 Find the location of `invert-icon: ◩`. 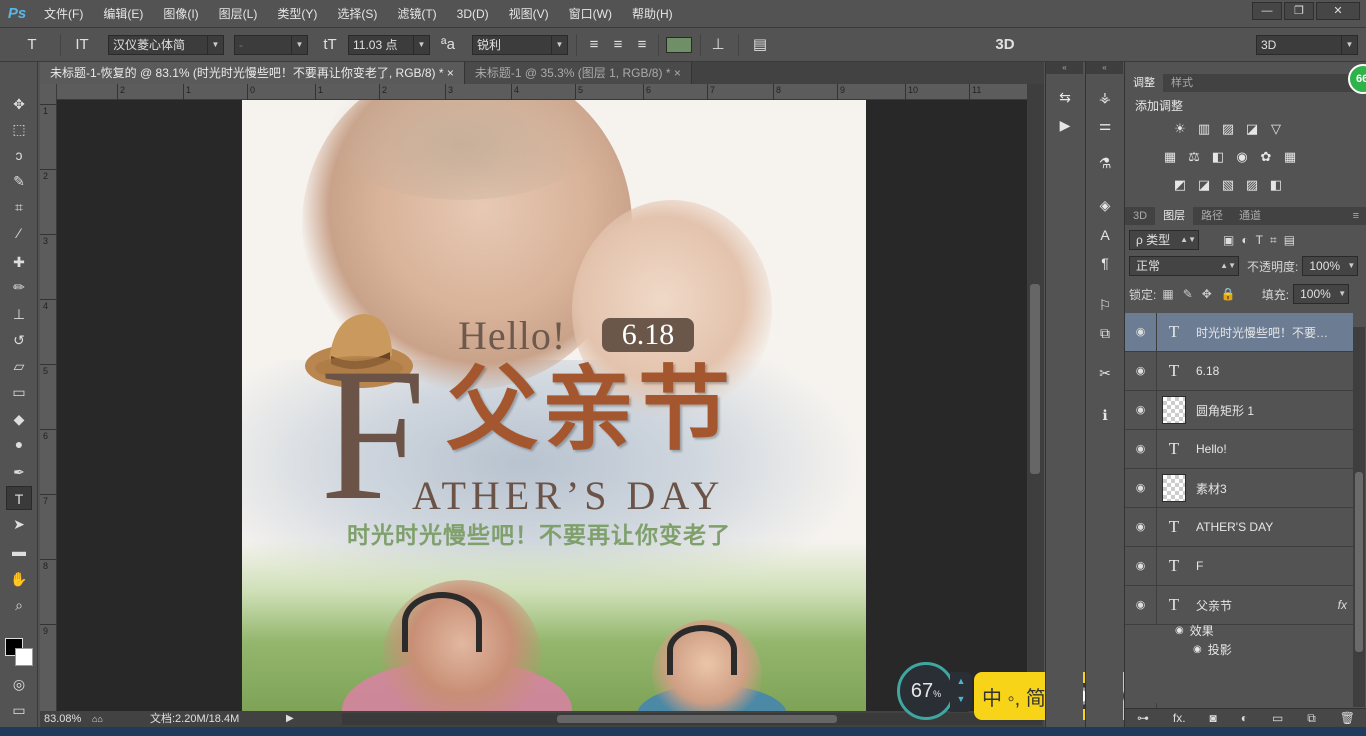

invert-icon: ◩ is located at coordinates (1180, 185).